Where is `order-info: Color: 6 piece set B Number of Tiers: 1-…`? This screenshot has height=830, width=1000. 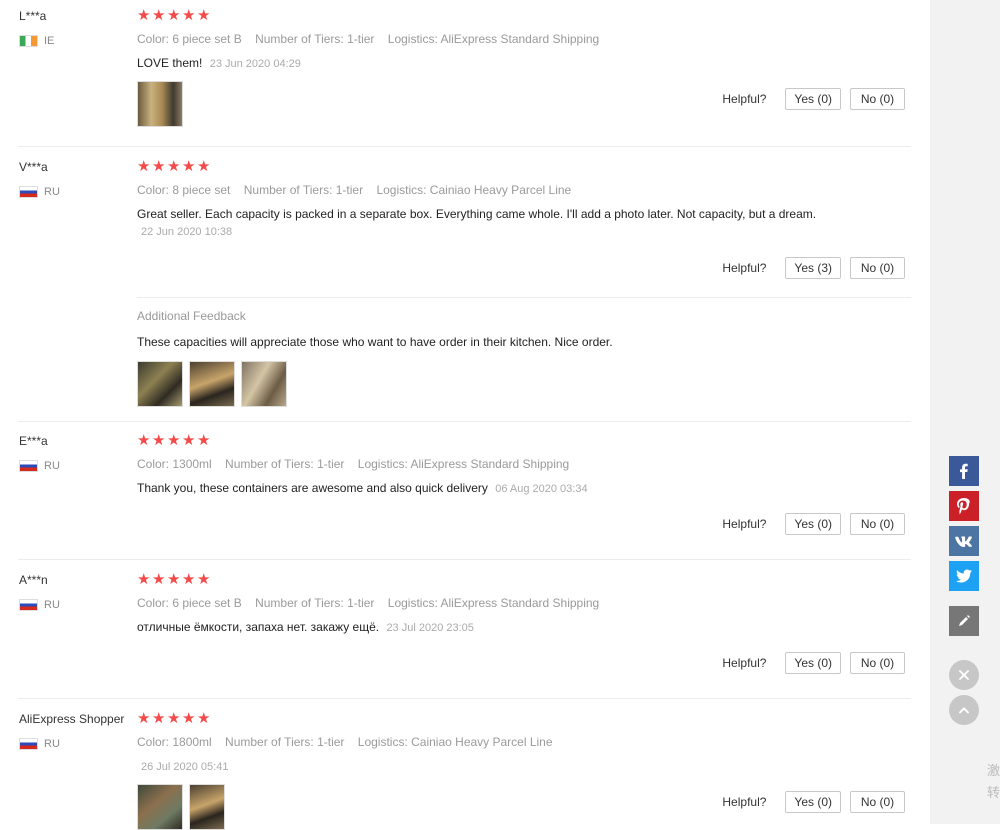 order-info: Color: 6 piece set B Number of Tiers: 1-… is located at coordinates (373, 603).